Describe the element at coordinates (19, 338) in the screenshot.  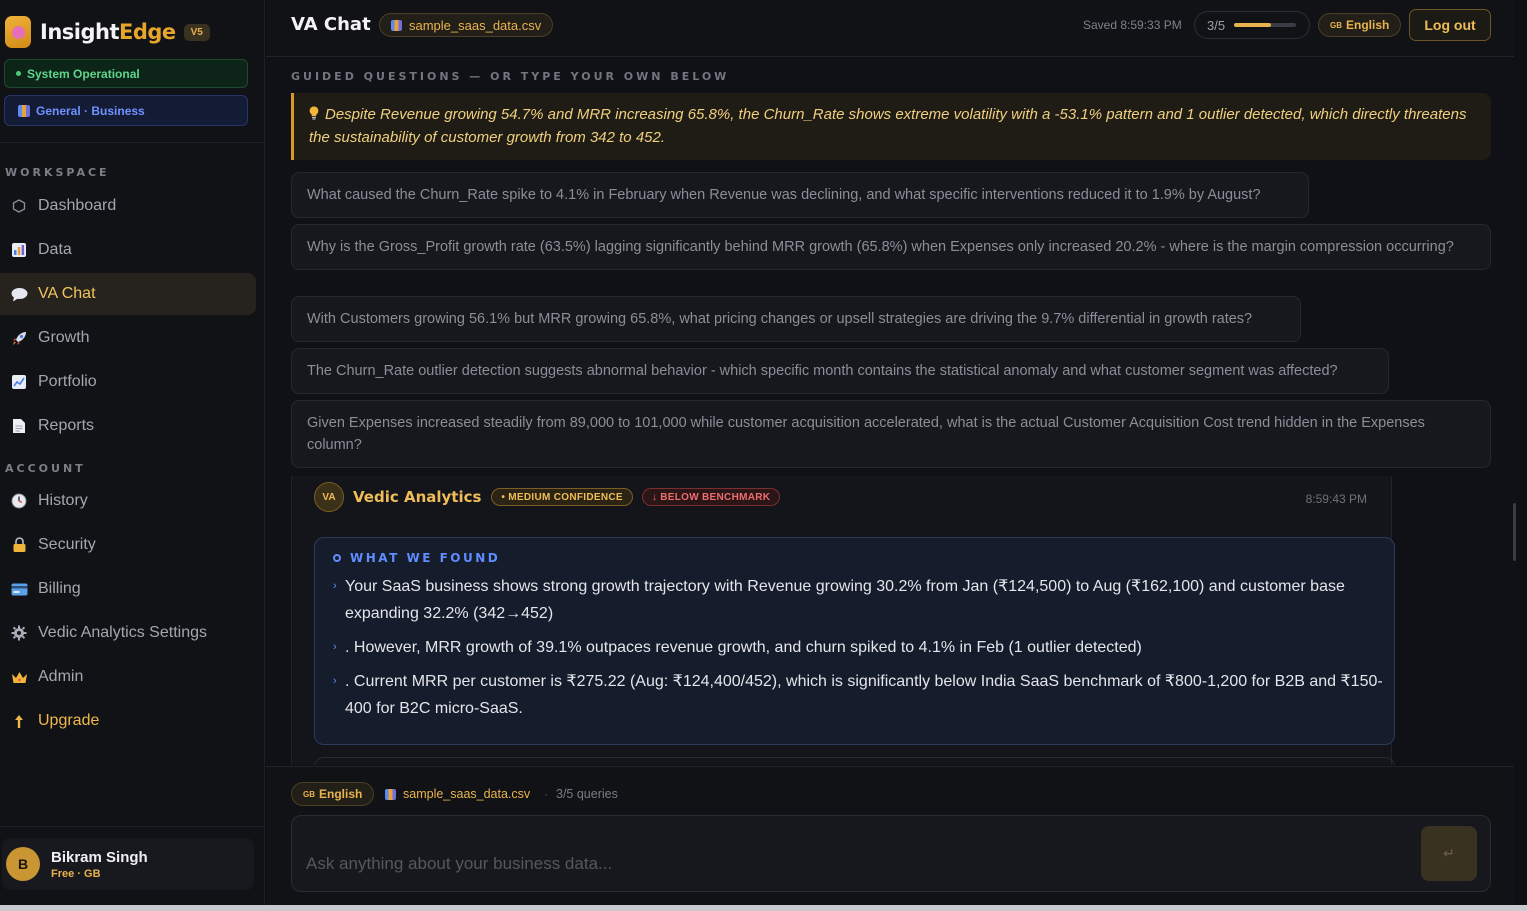
I see `rocket-icon` at that location.